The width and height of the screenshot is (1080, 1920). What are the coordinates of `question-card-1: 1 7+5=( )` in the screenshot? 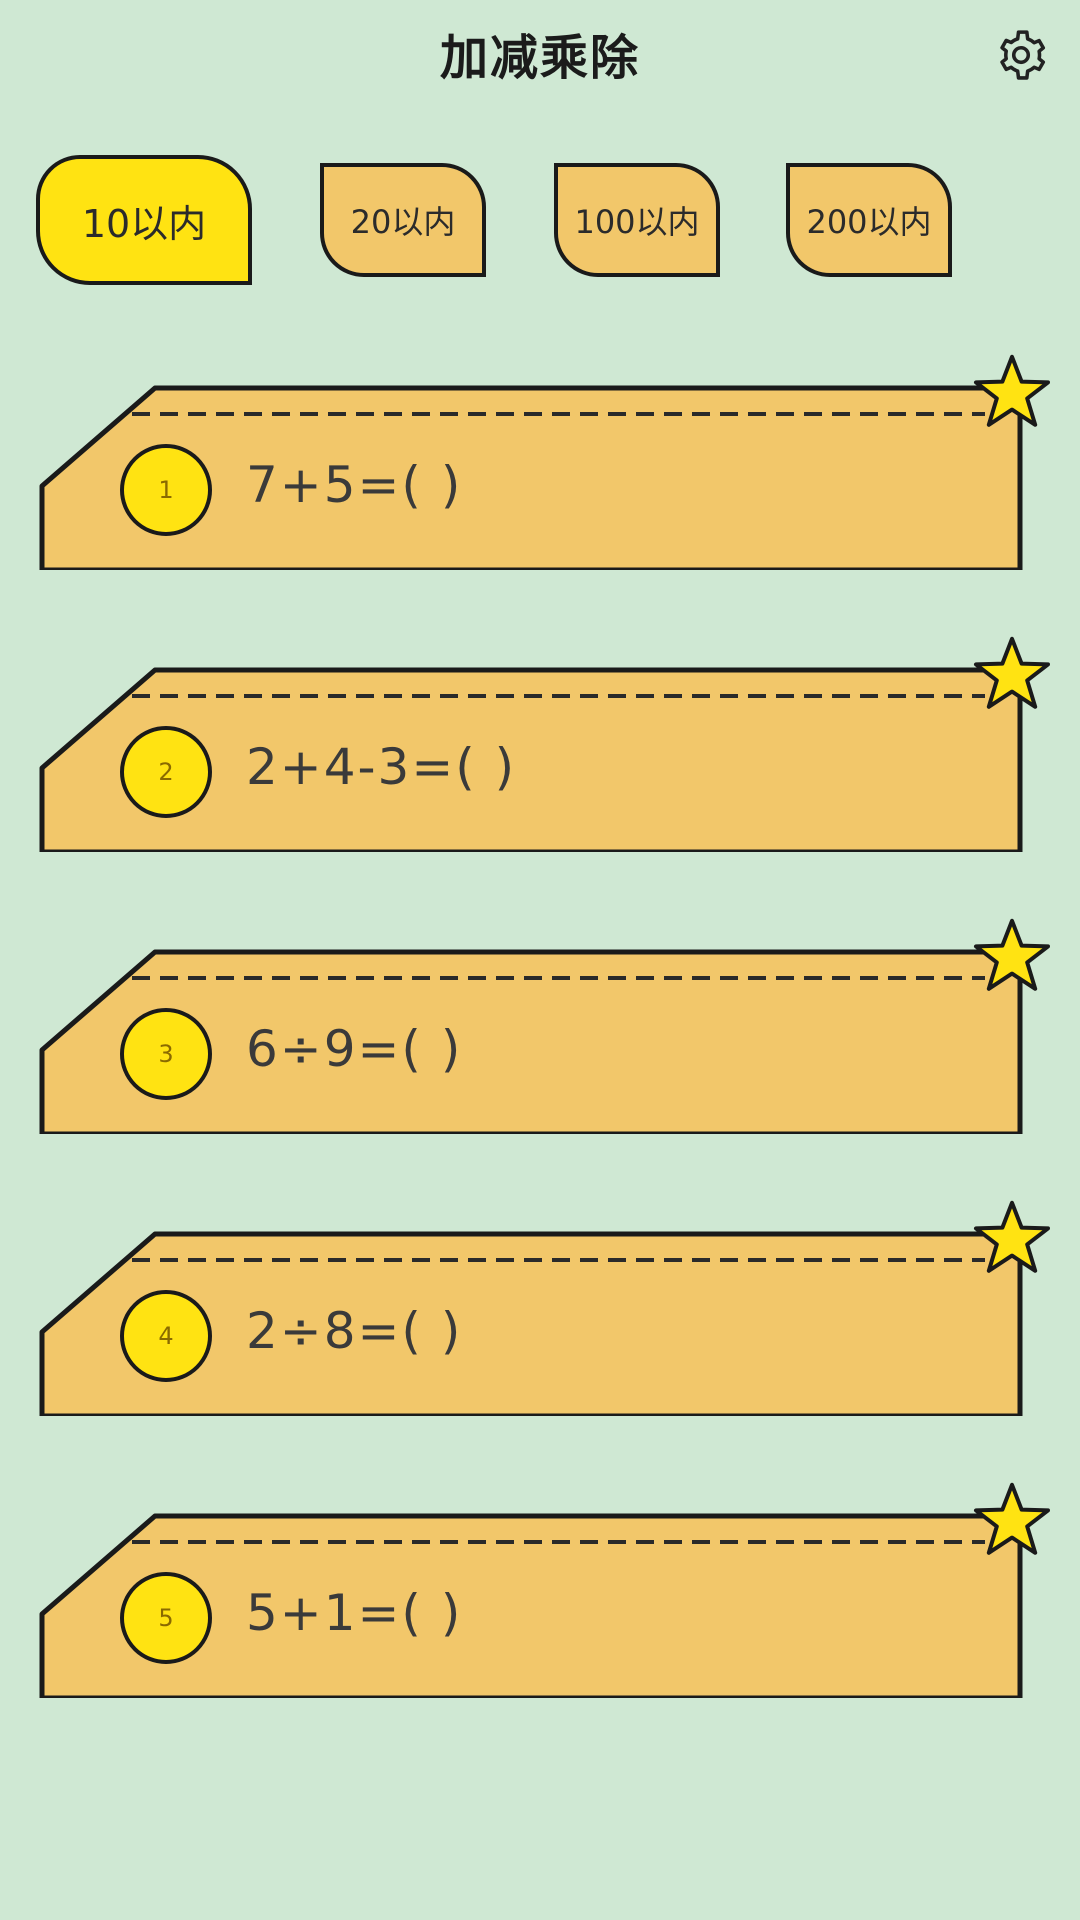 It's located at (540, 462).